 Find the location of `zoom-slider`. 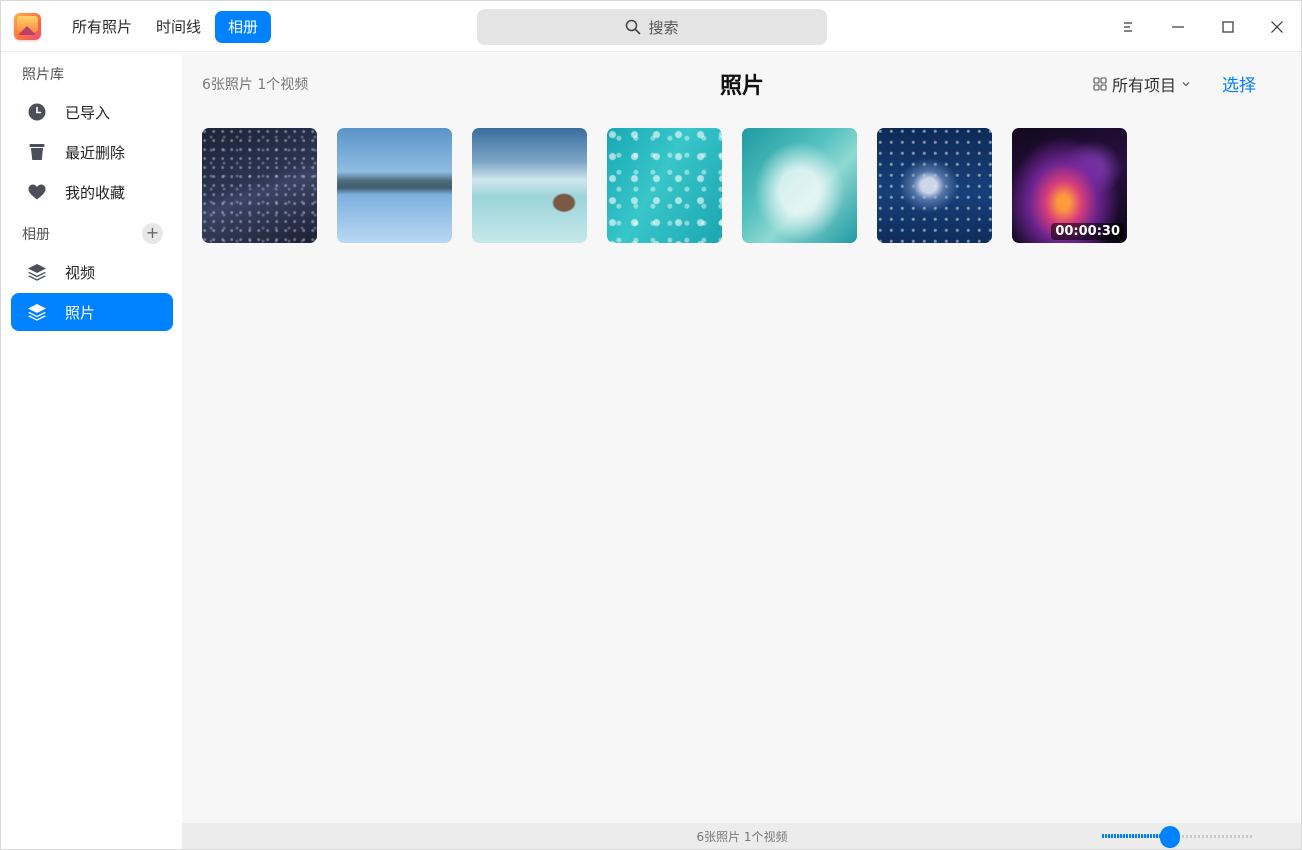

zoom-slider is located at coordinates (1177, 837).